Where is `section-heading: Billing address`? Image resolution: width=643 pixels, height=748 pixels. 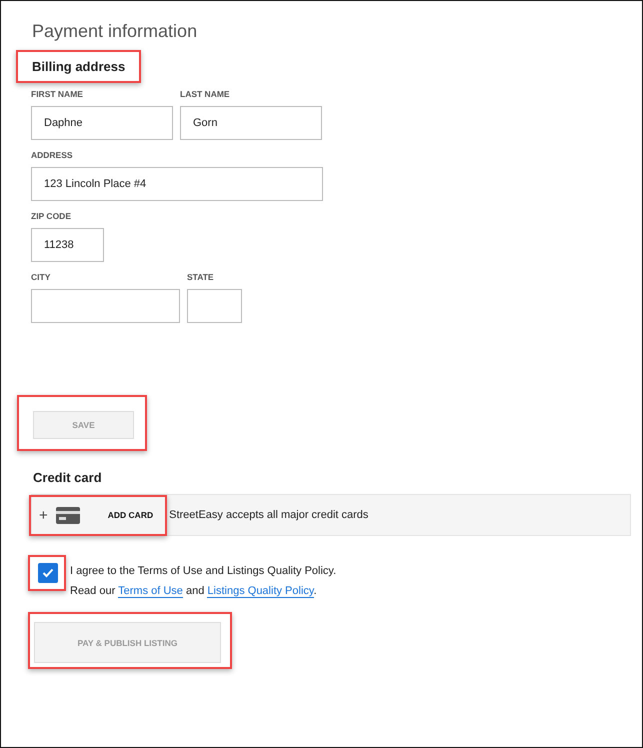
section-heading: Billing address is located at coordinates (79, 66).